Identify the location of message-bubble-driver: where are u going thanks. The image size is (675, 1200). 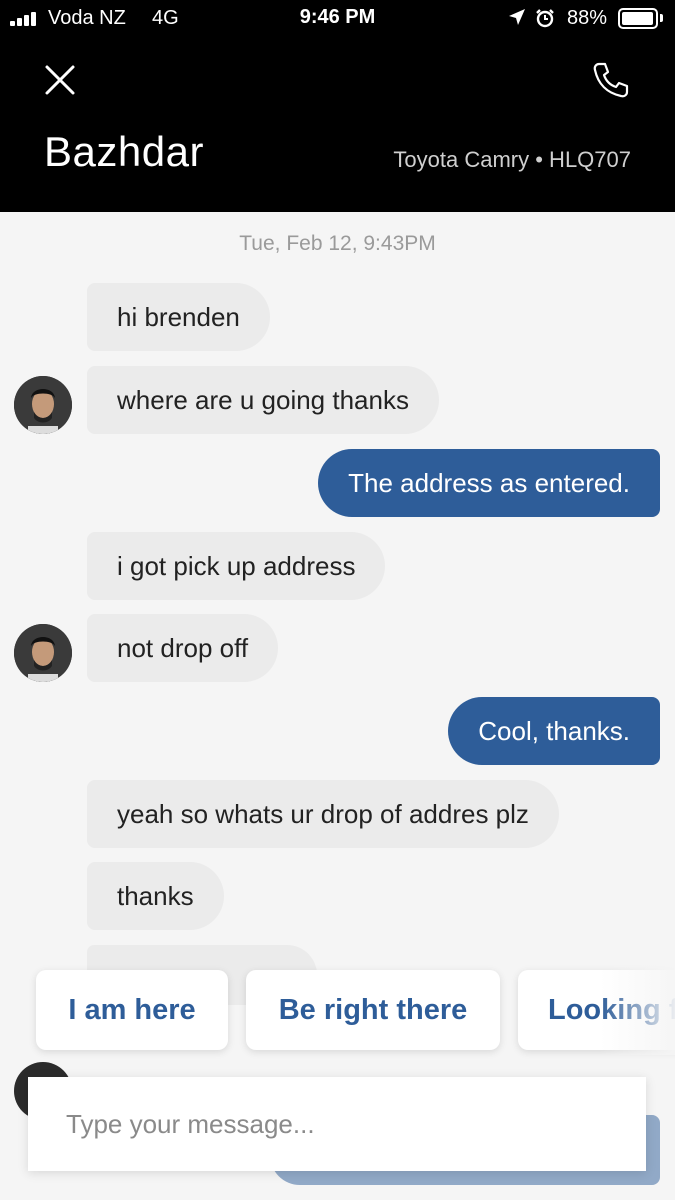
(263, 400).